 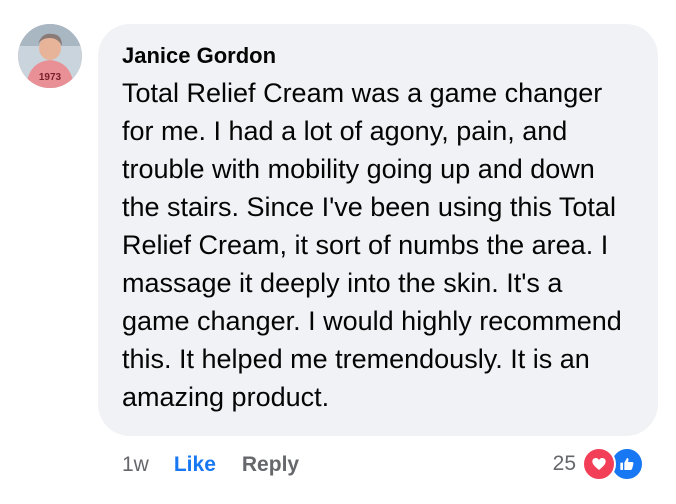 I want to click on avatar-image: 1973, so click(x=50, y=56).